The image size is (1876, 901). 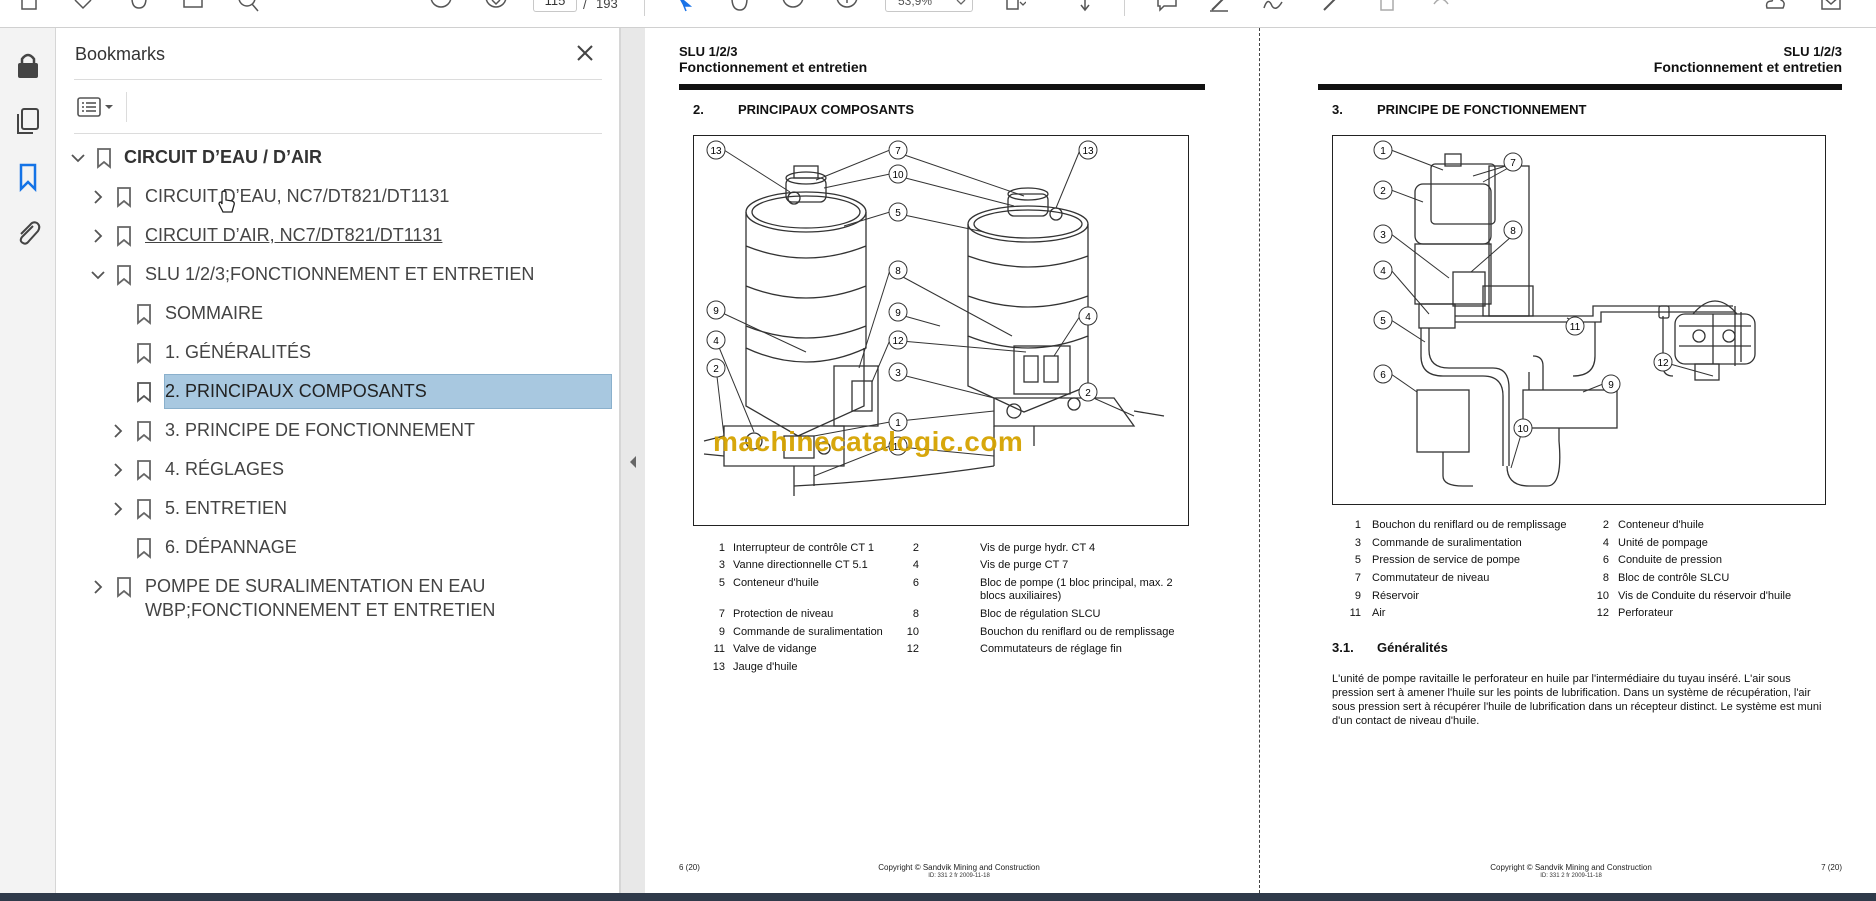 I want to click on legend-number: 2, so click(x=1605, y=525).